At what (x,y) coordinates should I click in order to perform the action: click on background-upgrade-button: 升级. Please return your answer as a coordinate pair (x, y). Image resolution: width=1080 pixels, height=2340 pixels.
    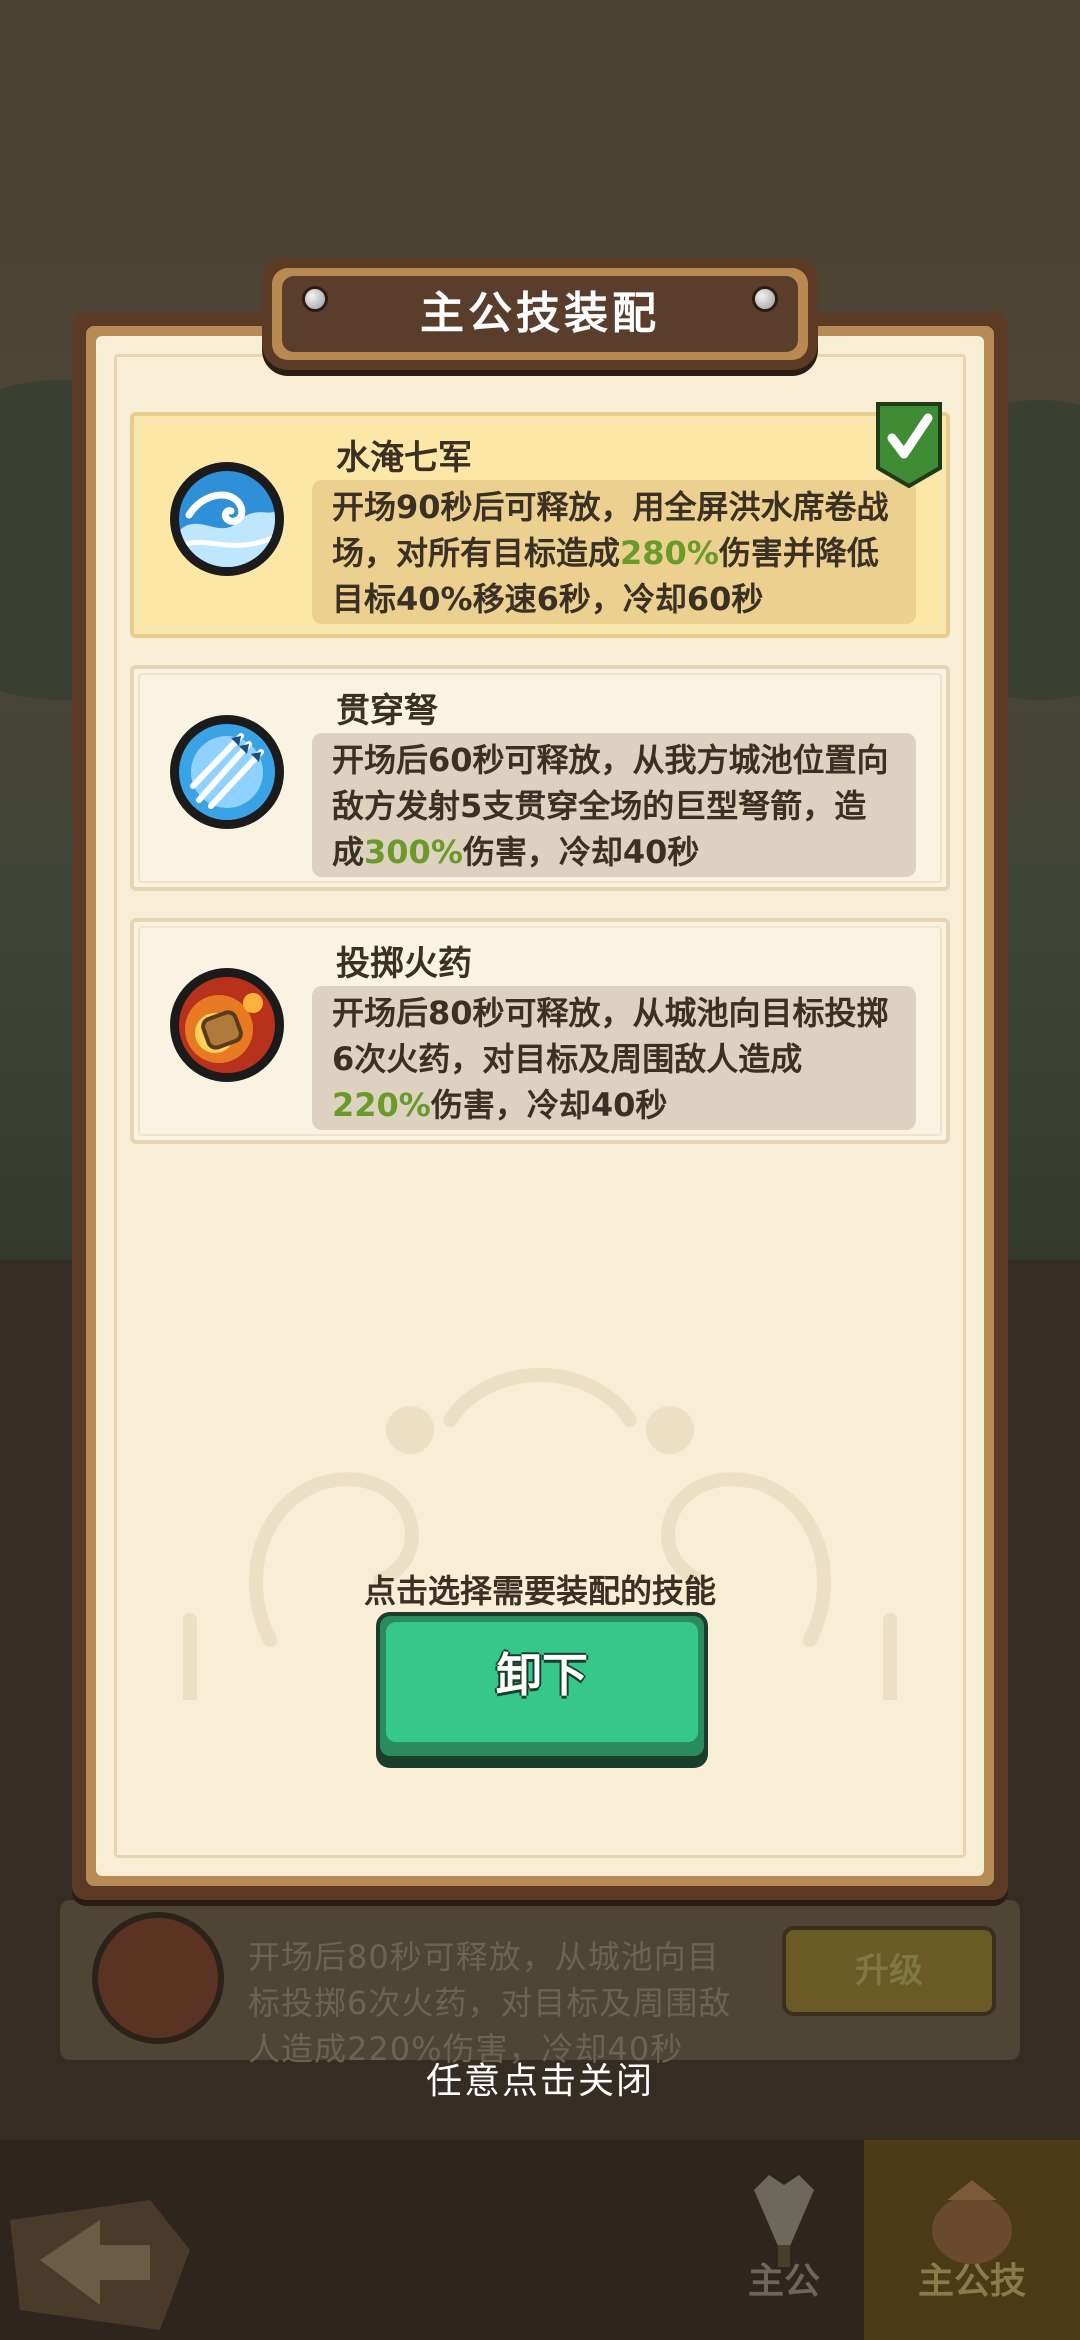
    Looking at the image, I should click on (889, 1971).